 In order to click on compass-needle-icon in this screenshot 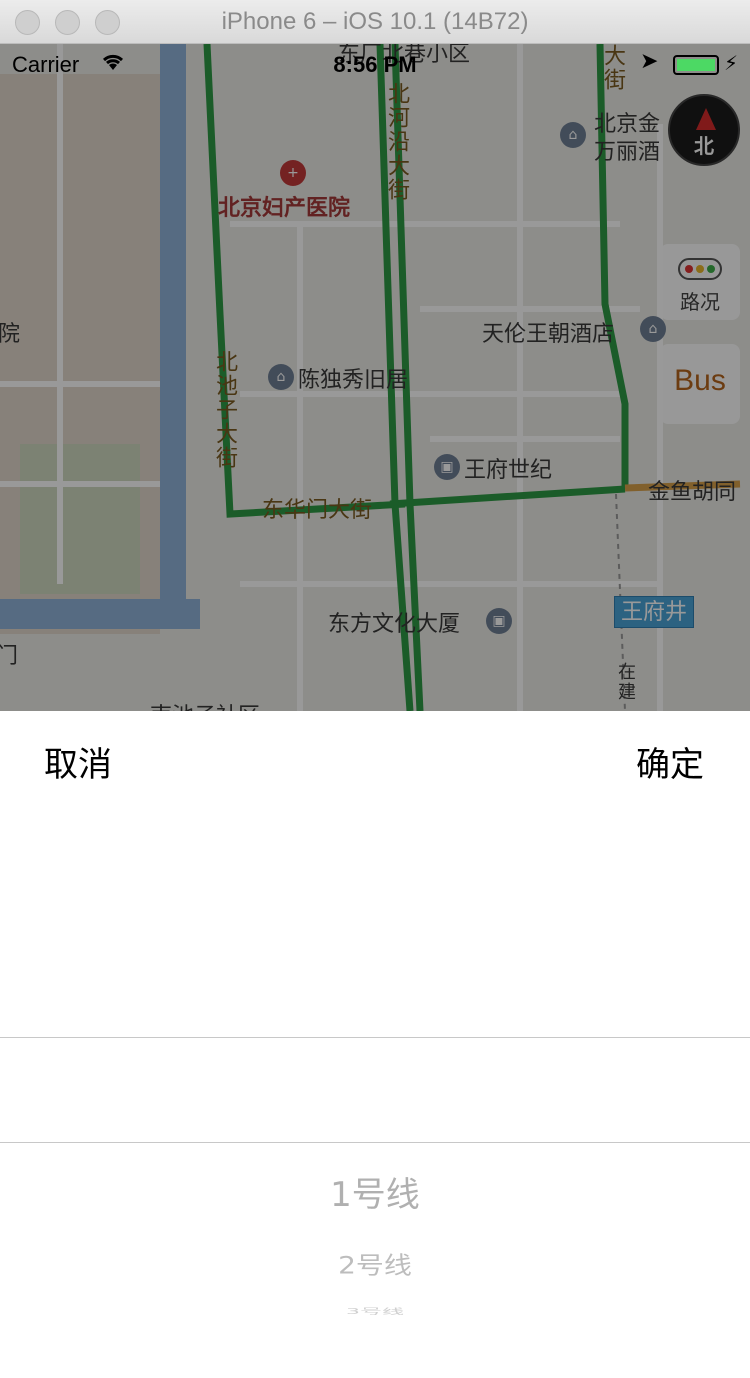, I will do `click(706, 119)`.